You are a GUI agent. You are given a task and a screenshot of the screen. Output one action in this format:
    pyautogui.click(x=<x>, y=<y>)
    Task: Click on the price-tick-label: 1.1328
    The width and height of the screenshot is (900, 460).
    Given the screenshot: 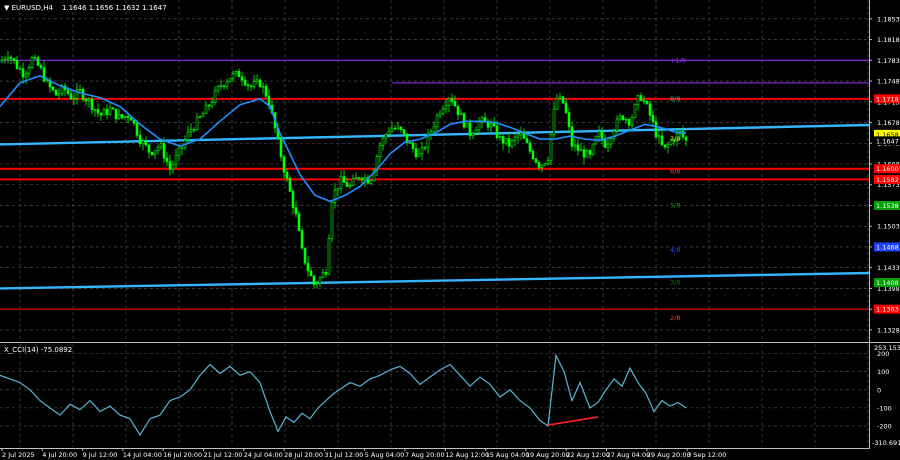 What is the action you would take?
    pyautogui.click(x=888, y=330)
    